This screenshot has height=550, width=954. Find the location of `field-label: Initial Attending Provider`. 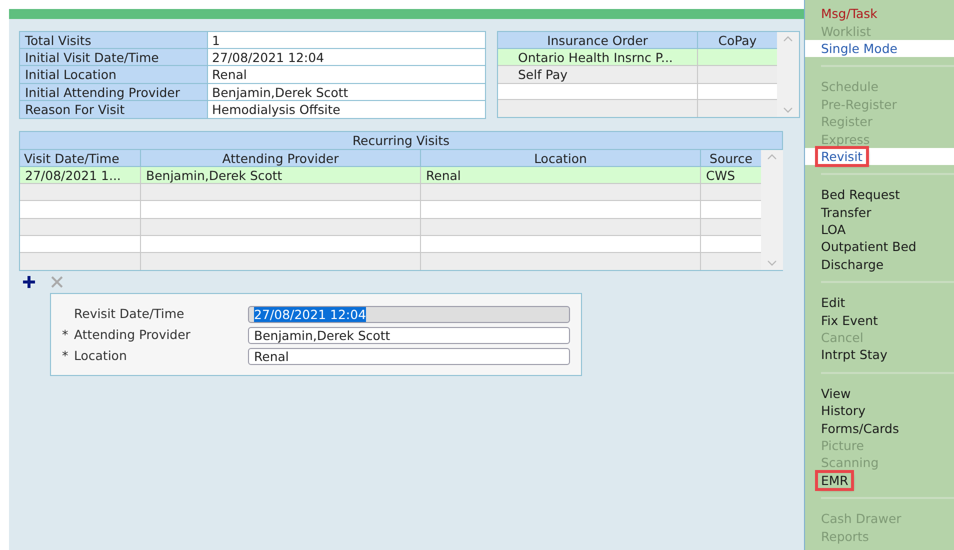

field-label: Initial Attending Provider is located at coordinates (114, 92).